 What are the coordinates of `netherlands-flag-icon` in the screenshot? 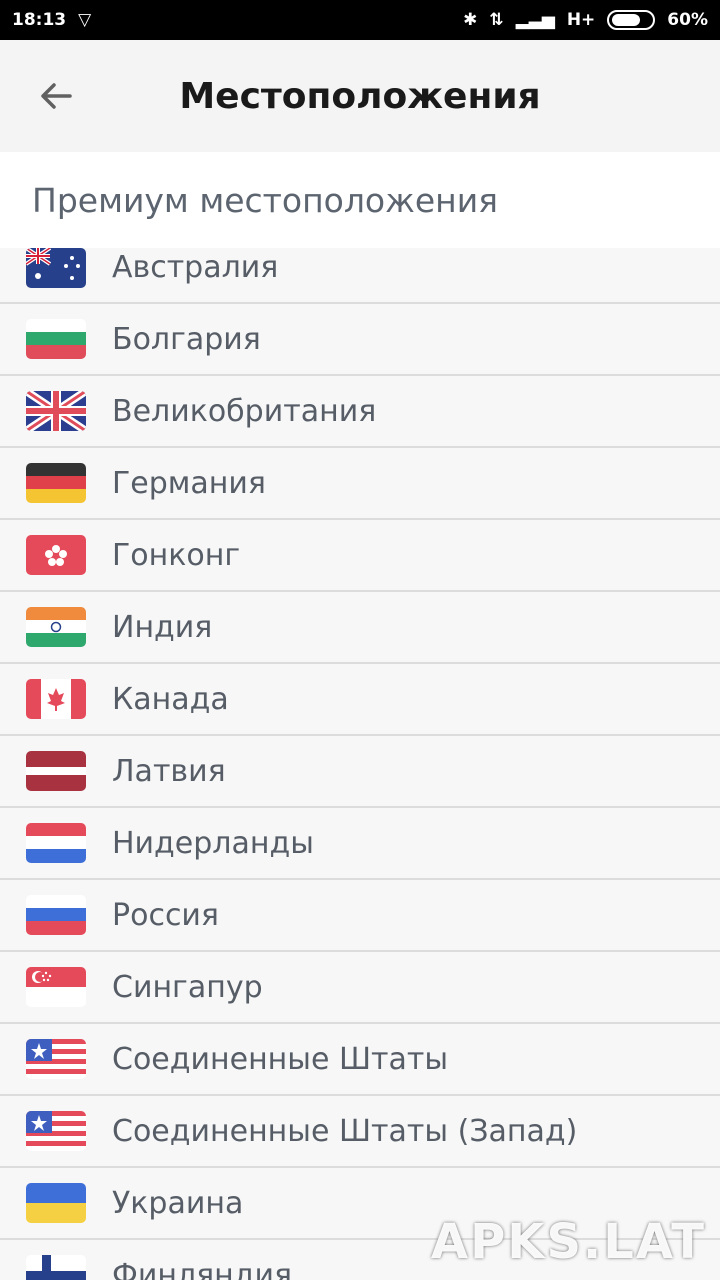 It's located at (56, 843).